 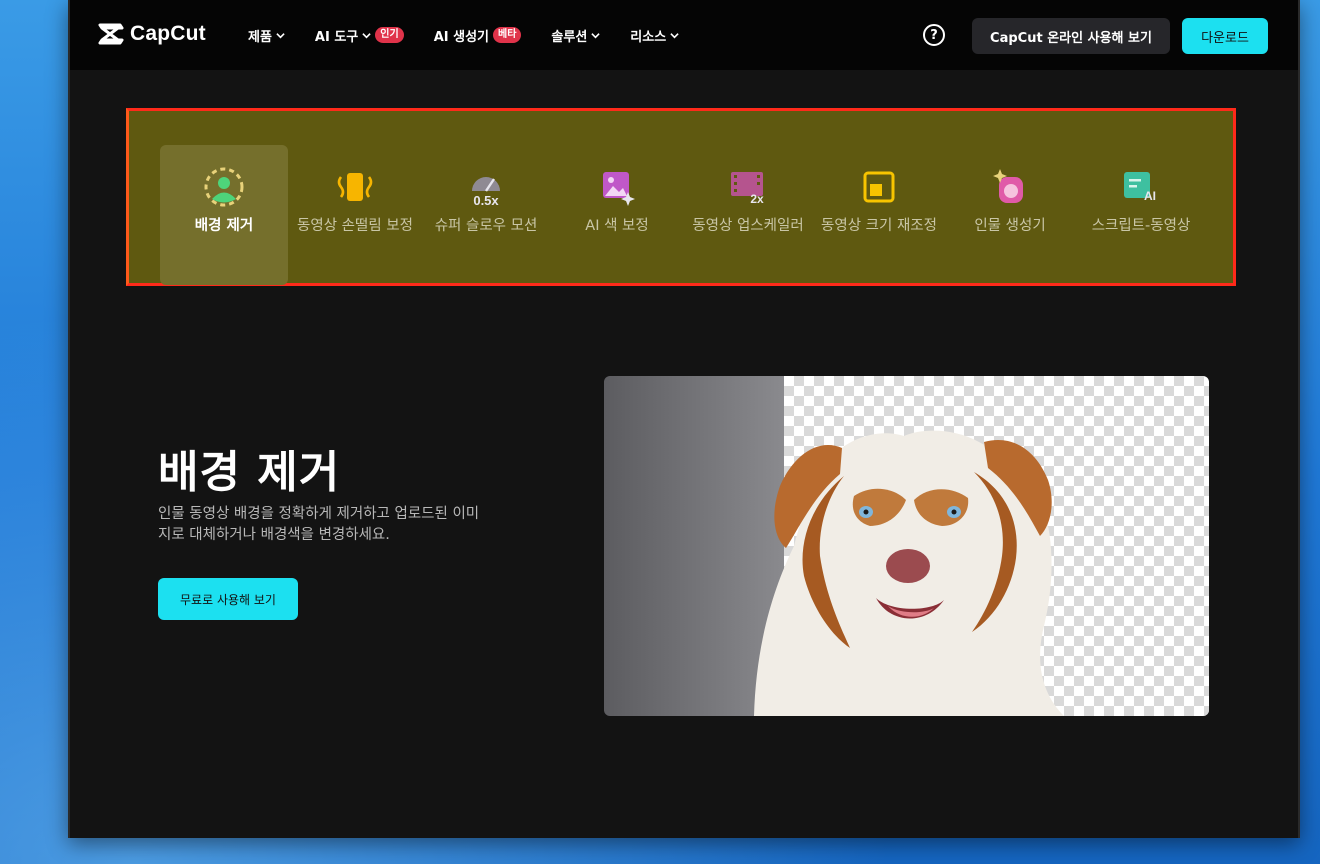 What do you see at coordinates (617, 226) in the screenshot?
I see `tool-label: AI 색 보정` at bounding box center [617, 226].